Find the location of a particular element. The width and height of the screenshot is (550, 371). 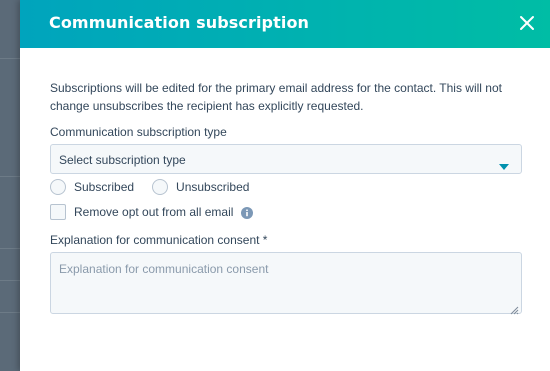

opt-out-row: Remove opt out from all email is located at coordinates (152, 212).